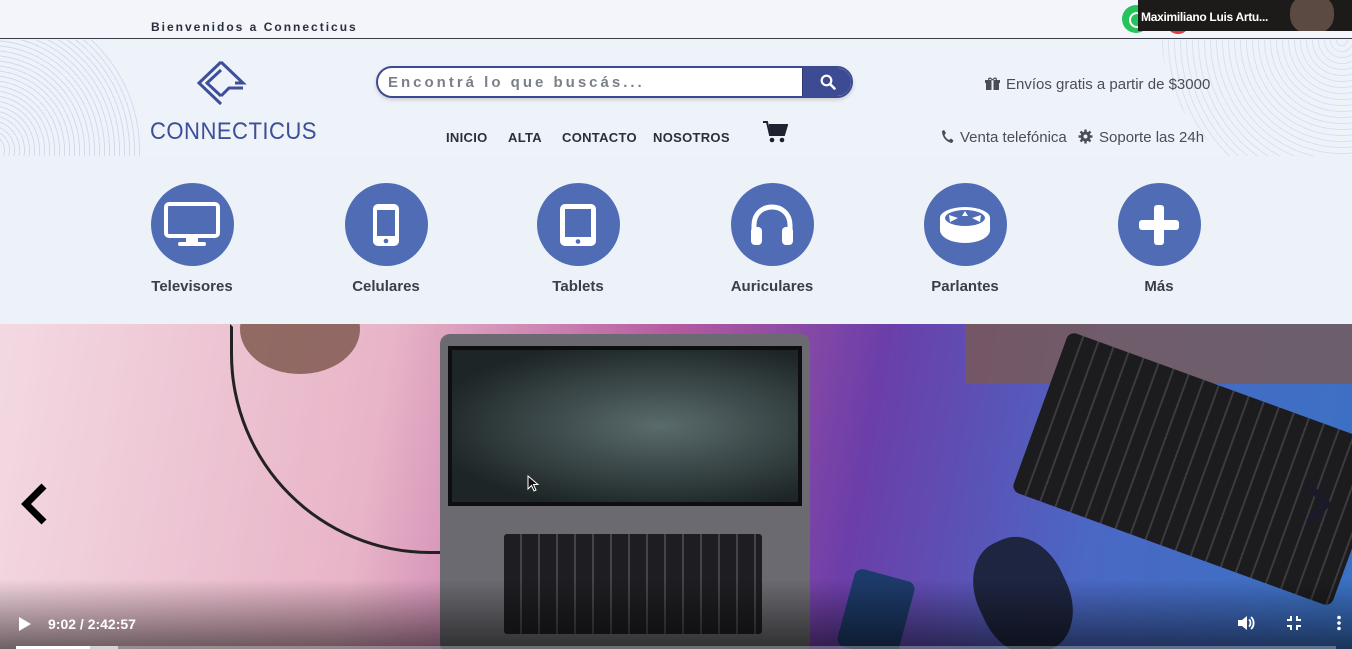  I want to click on decorative-arcs-left, so click(70, 98).